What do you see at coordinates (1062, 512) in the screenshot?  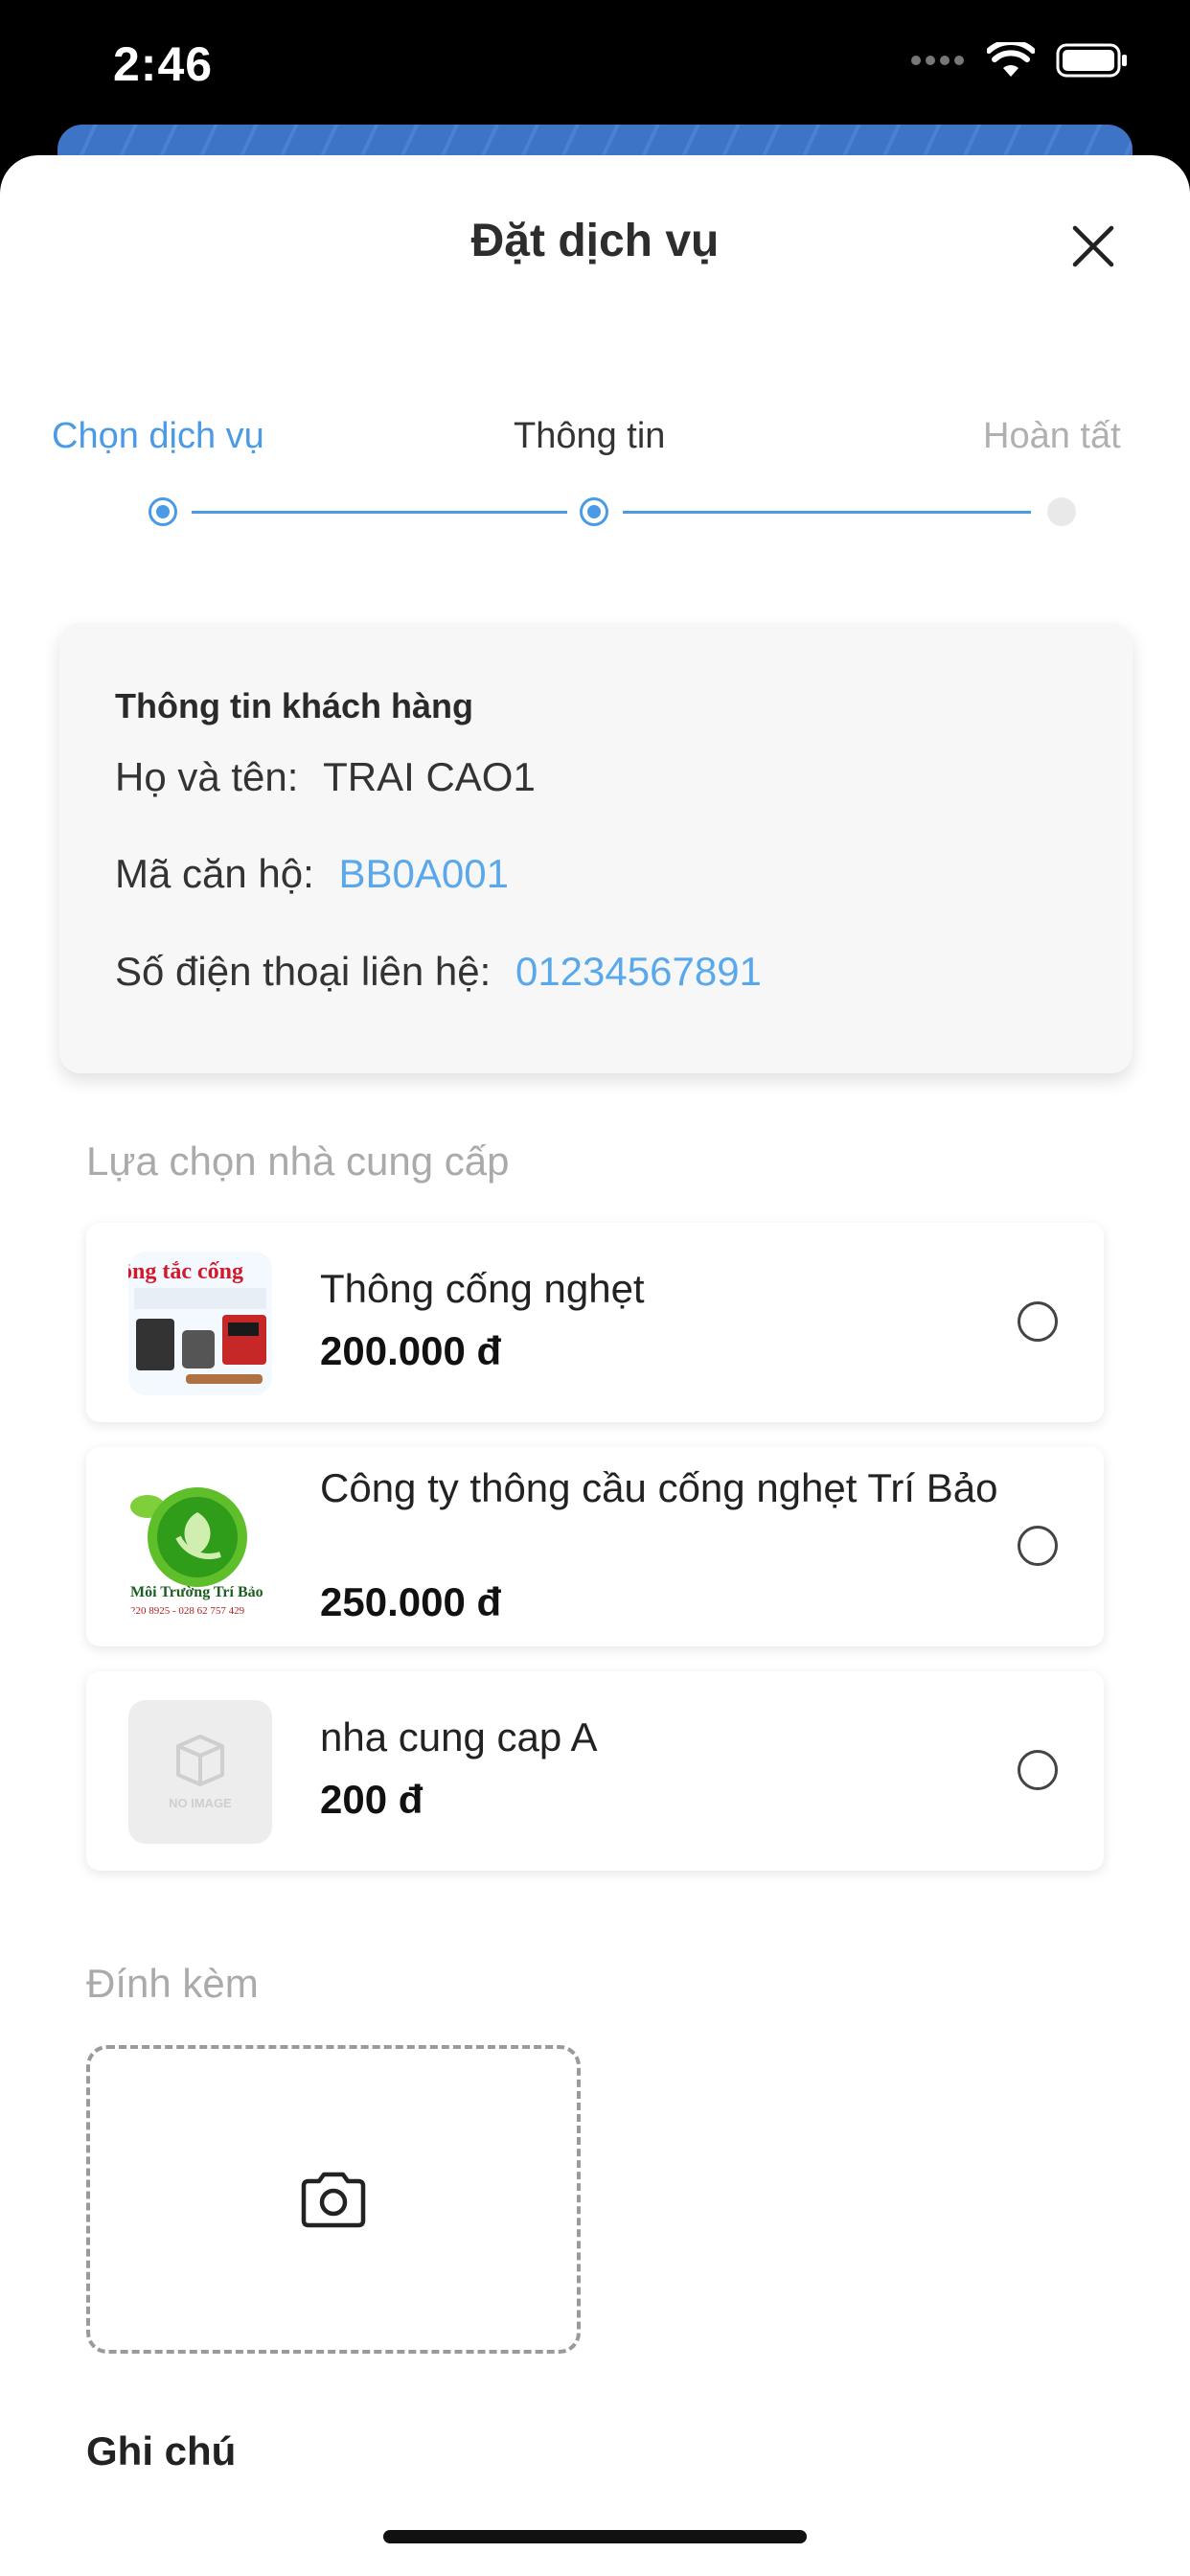 I see `step-dot-pending` at bounding box center [1062, 512].